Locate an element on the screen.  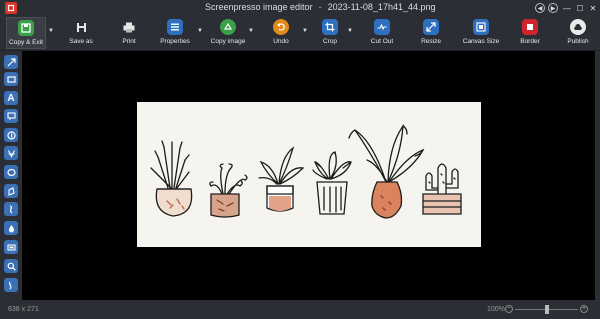
maximize-button: ☐ is located at coordinates (580, 8).